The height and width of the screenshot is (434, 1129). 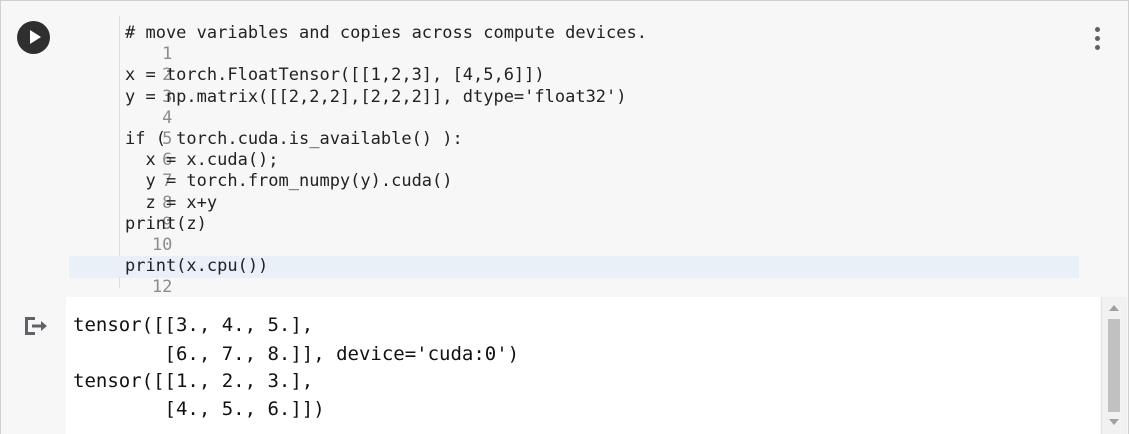 I want to click on line-code: z = x+y, so click(x=171, y=202).